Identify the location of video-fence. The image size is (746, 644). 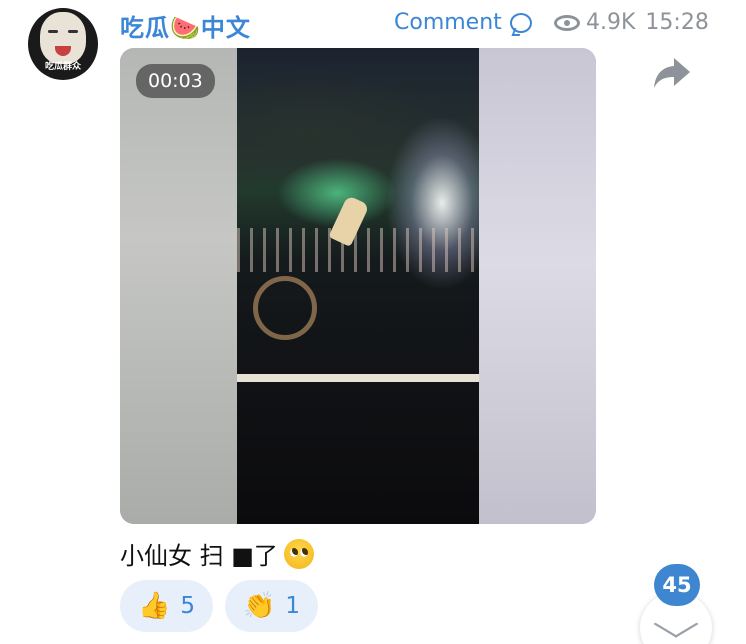
(358, 250).